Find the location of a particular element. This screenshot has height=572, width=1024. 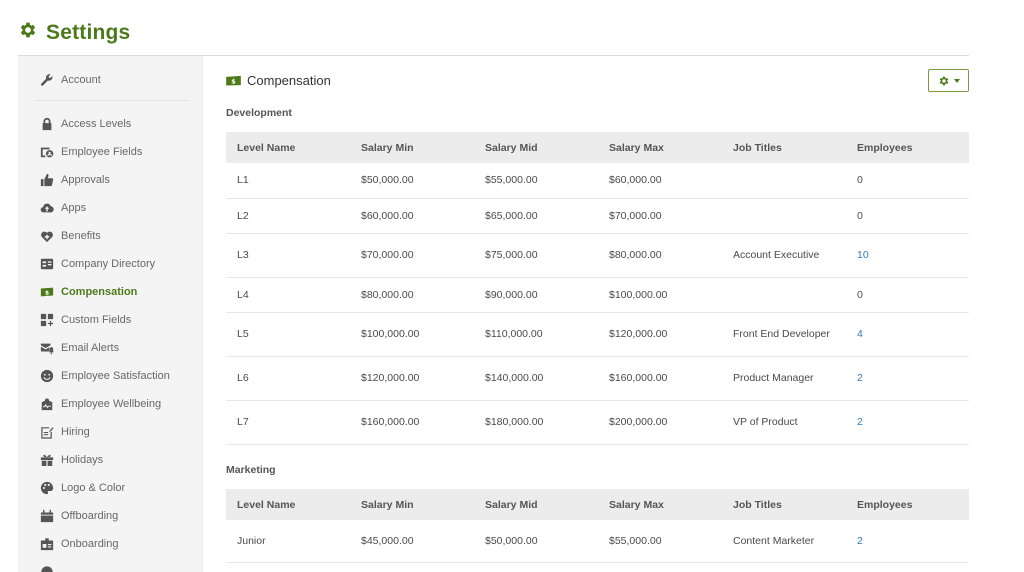

cell-min: $70,000.00 is located at coordinates (412, 255).